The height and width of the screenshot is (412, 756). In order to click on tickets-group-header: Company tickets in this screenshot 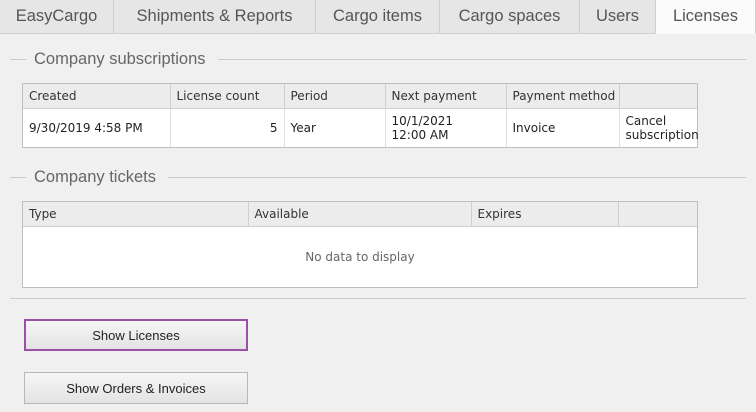, I will do `click(378, 177)`.